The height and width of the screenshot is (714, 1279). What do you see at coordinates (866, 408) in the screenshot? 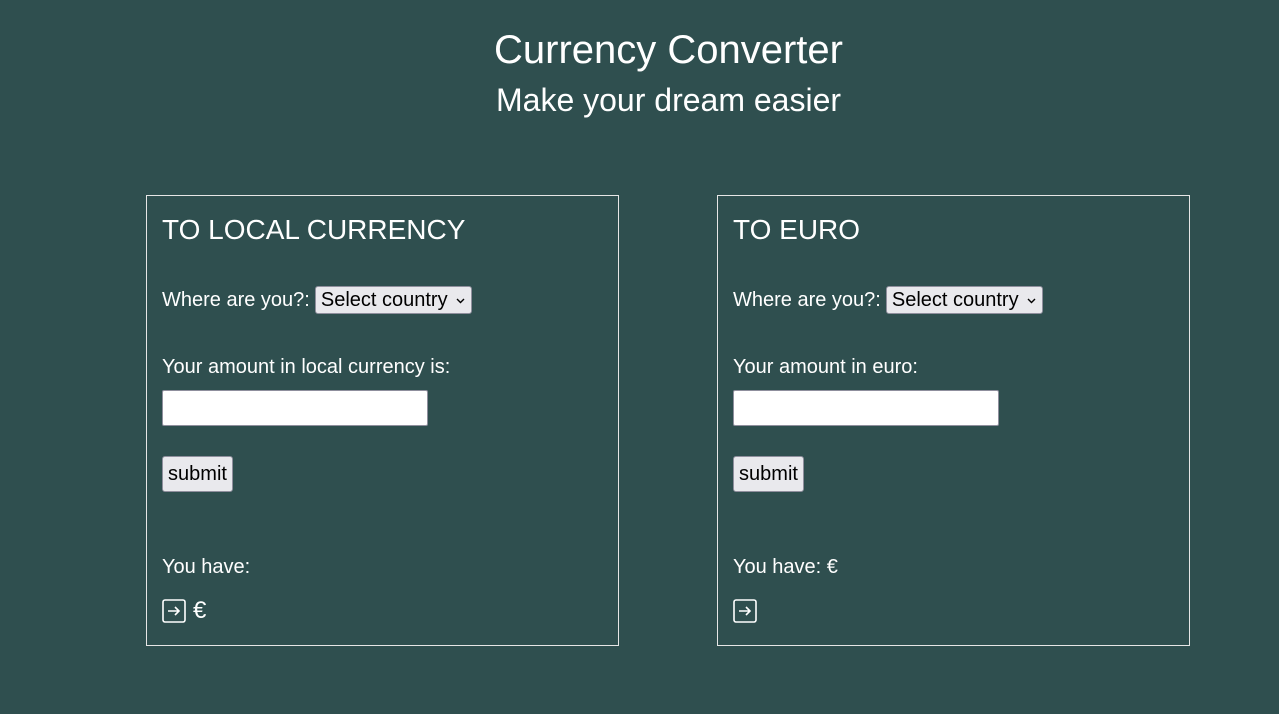
I see `euro-amount-input` at bounding box center [866, 408].